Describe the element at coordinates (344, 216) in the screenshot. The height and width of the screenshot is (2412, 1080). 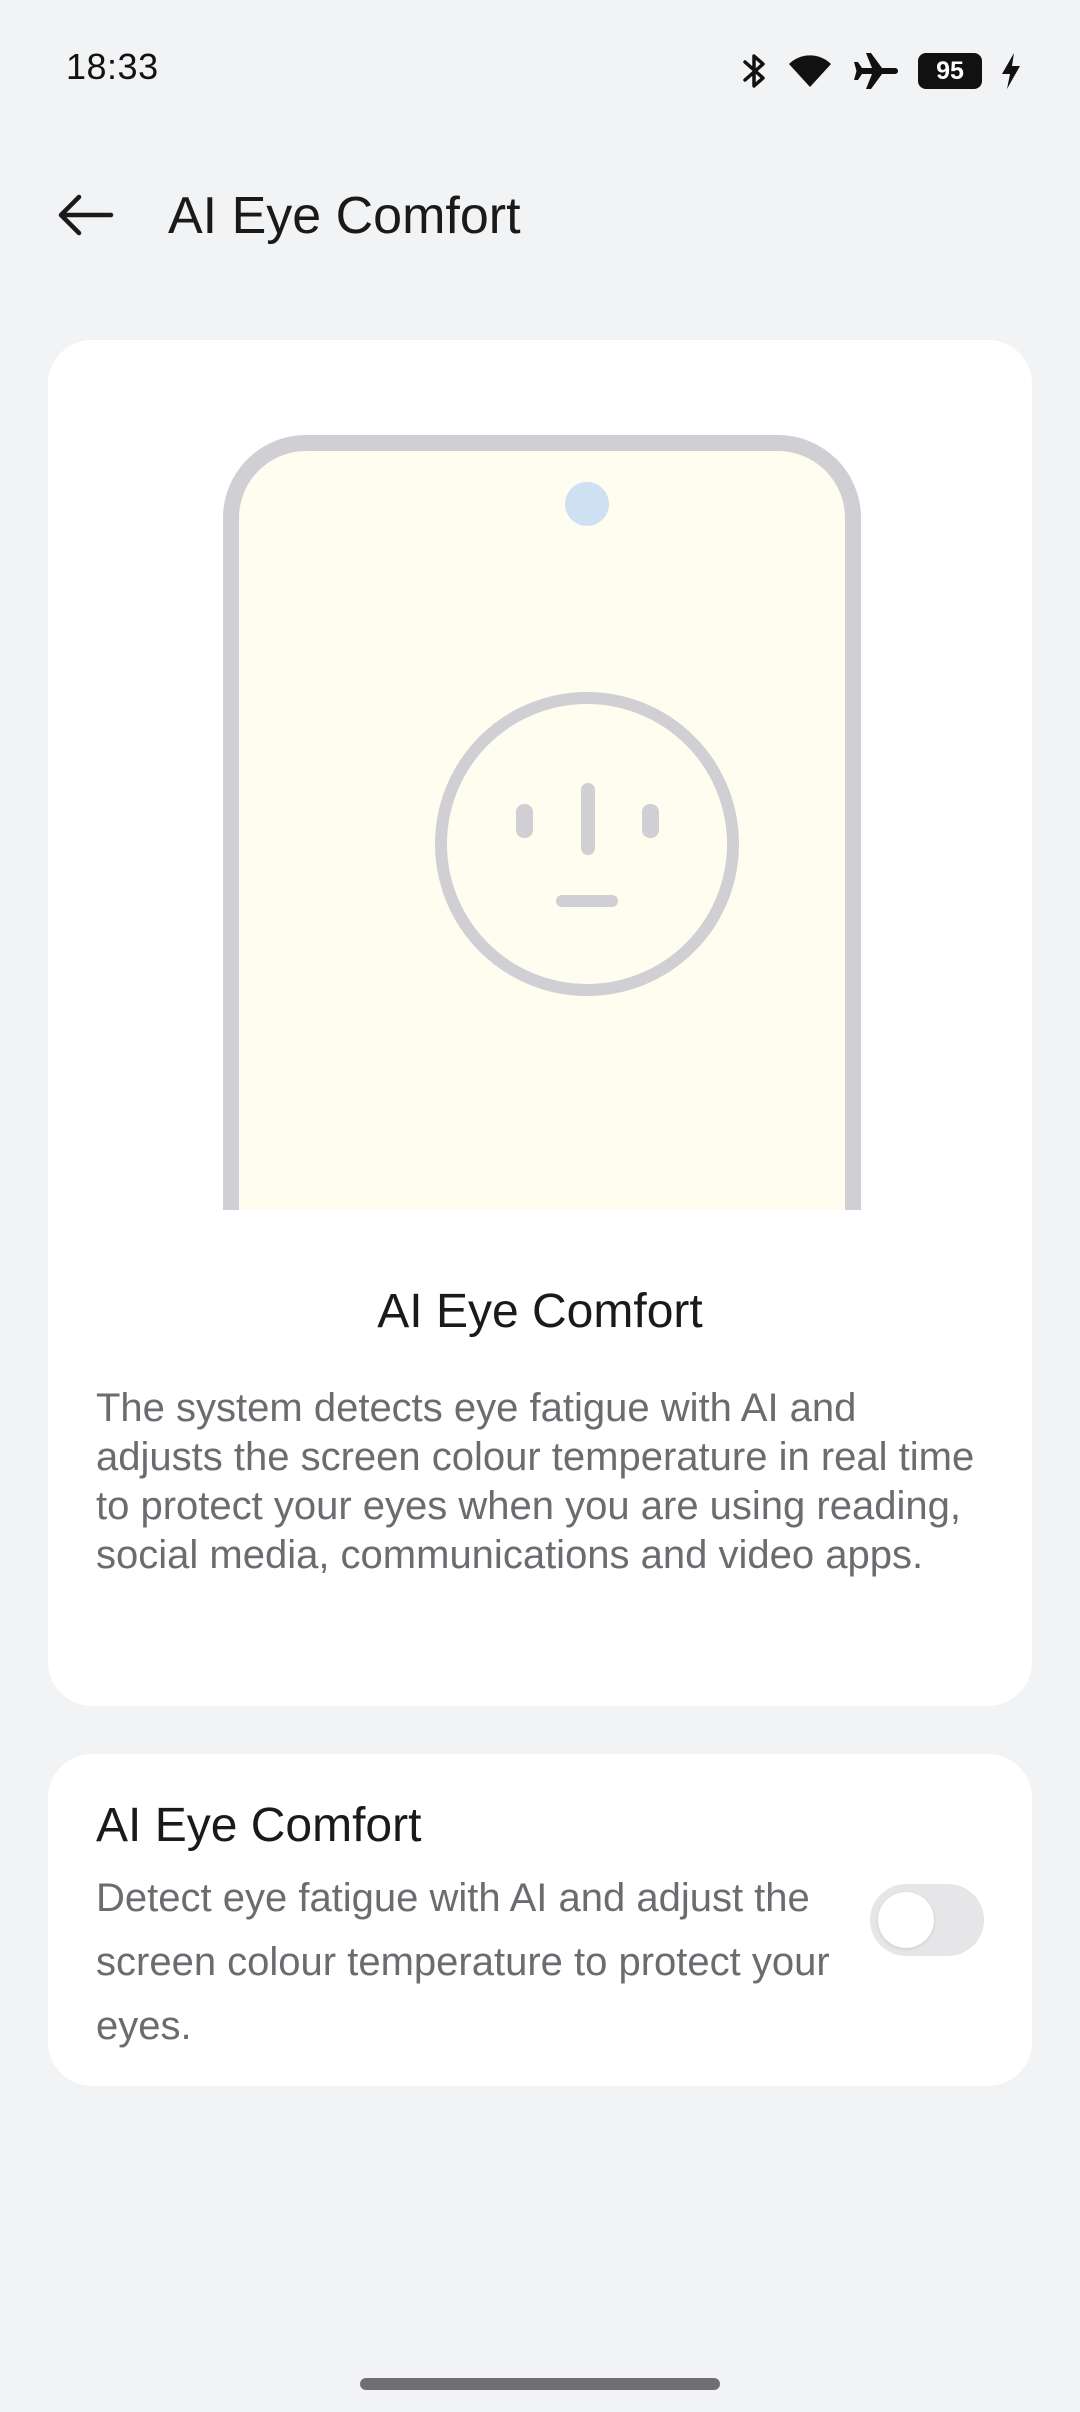
I see `page-title: AI Eye Comfort` at that location.